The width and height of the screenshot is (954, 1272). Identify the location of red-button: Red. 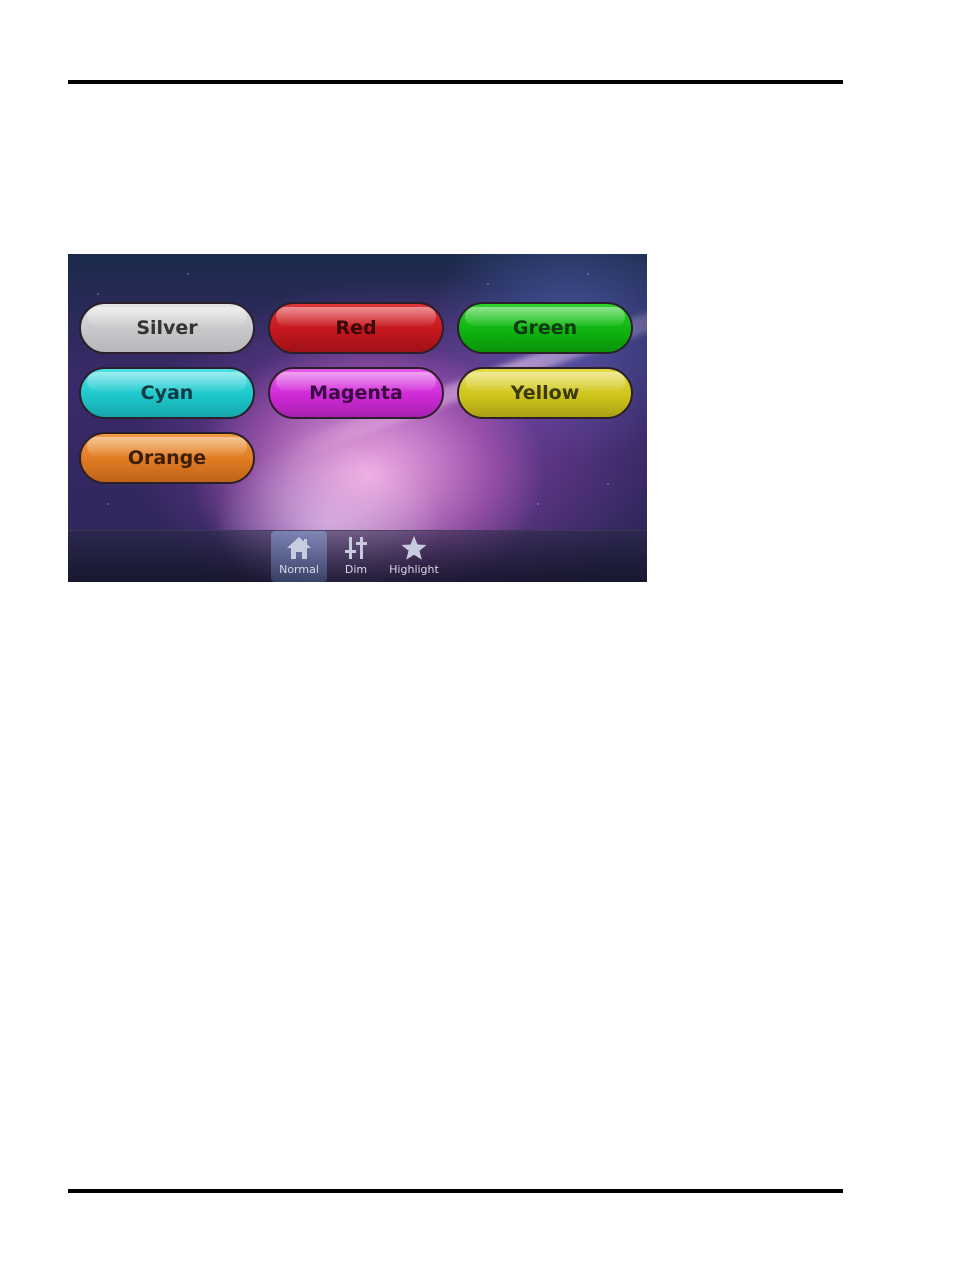
(356, 328).